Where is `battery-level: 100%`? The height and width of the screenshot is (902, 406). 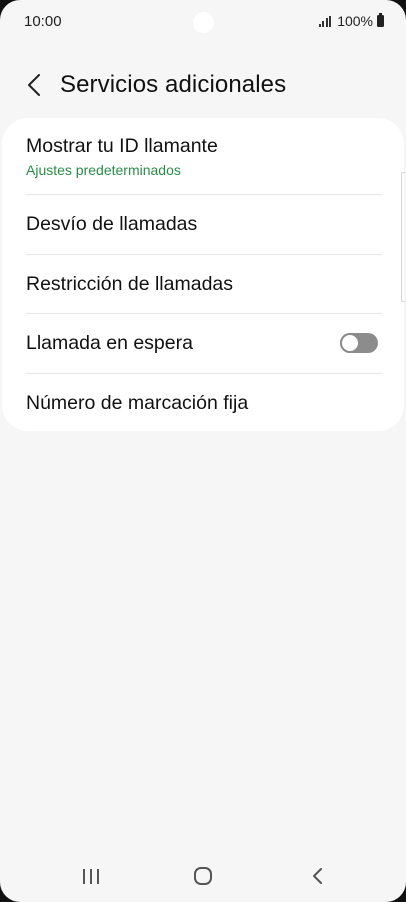
battery-level: 100% is located at coordinates (355, 21).